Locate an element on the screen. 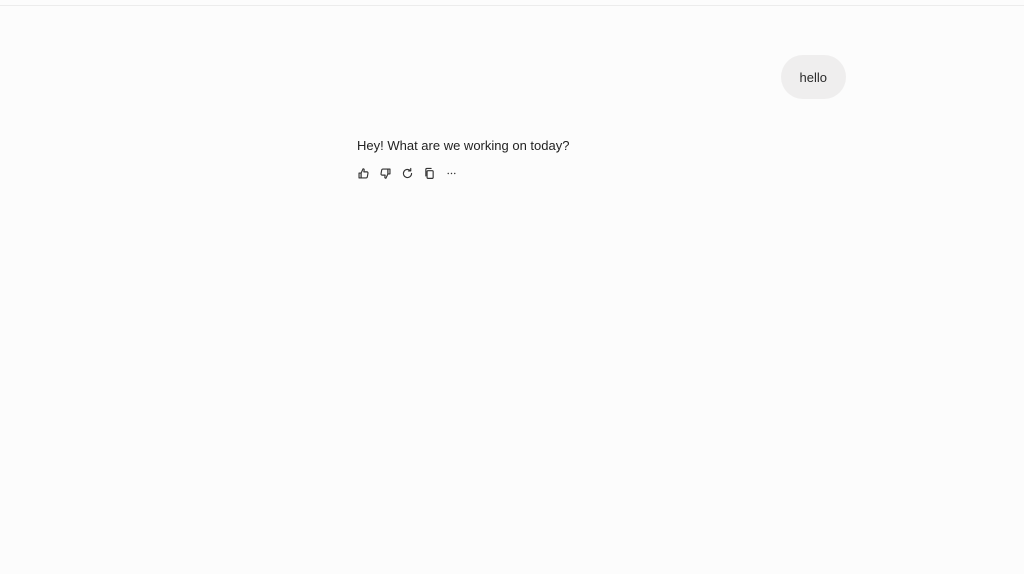  thumbs-up-icon is located at coordinates (363, 173).